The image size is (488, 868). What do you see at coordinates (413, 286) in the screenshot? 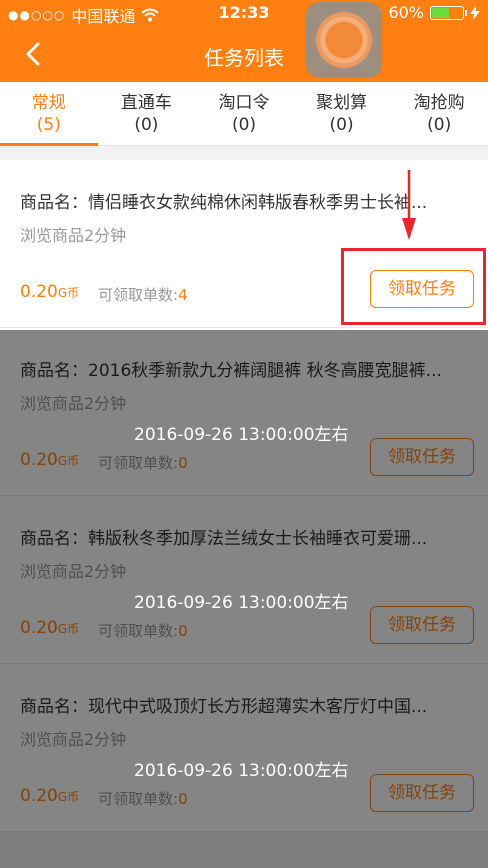
I see `highlight-box` at bounding box center [413, 286].